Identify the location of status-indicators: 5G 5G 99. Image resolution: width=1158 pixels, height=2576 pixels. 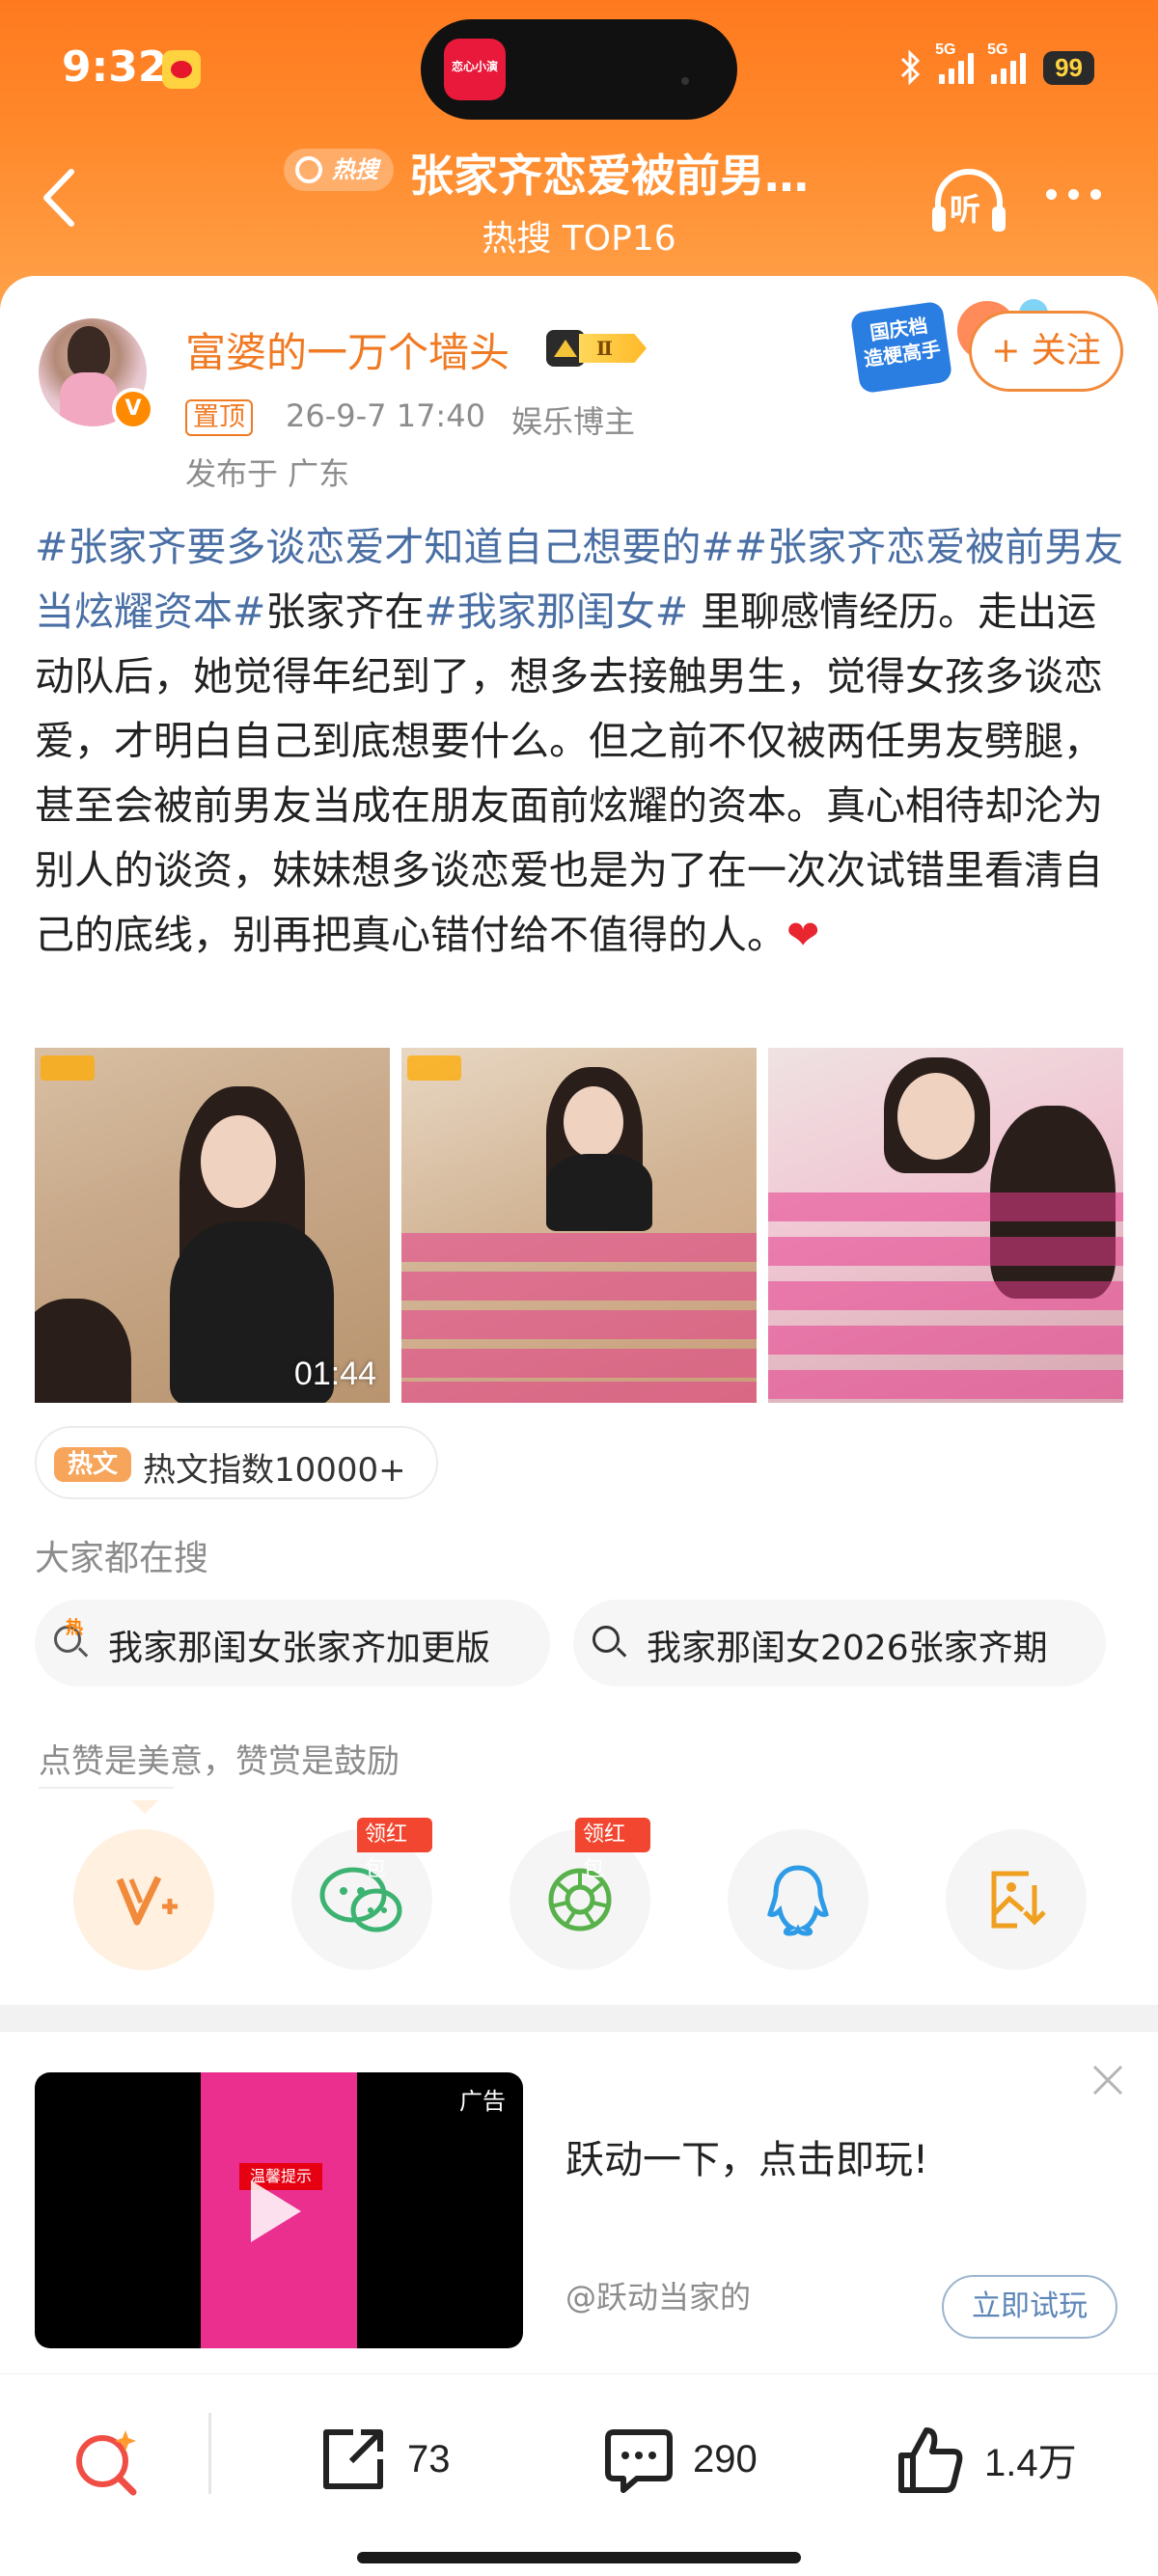
(996, 68).